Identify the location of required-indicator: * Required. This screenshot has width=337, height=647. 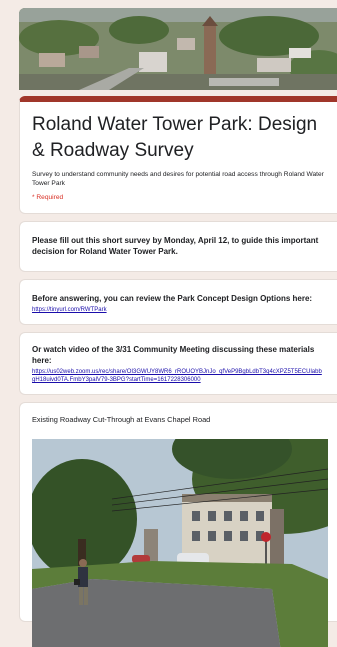
(48, 197).